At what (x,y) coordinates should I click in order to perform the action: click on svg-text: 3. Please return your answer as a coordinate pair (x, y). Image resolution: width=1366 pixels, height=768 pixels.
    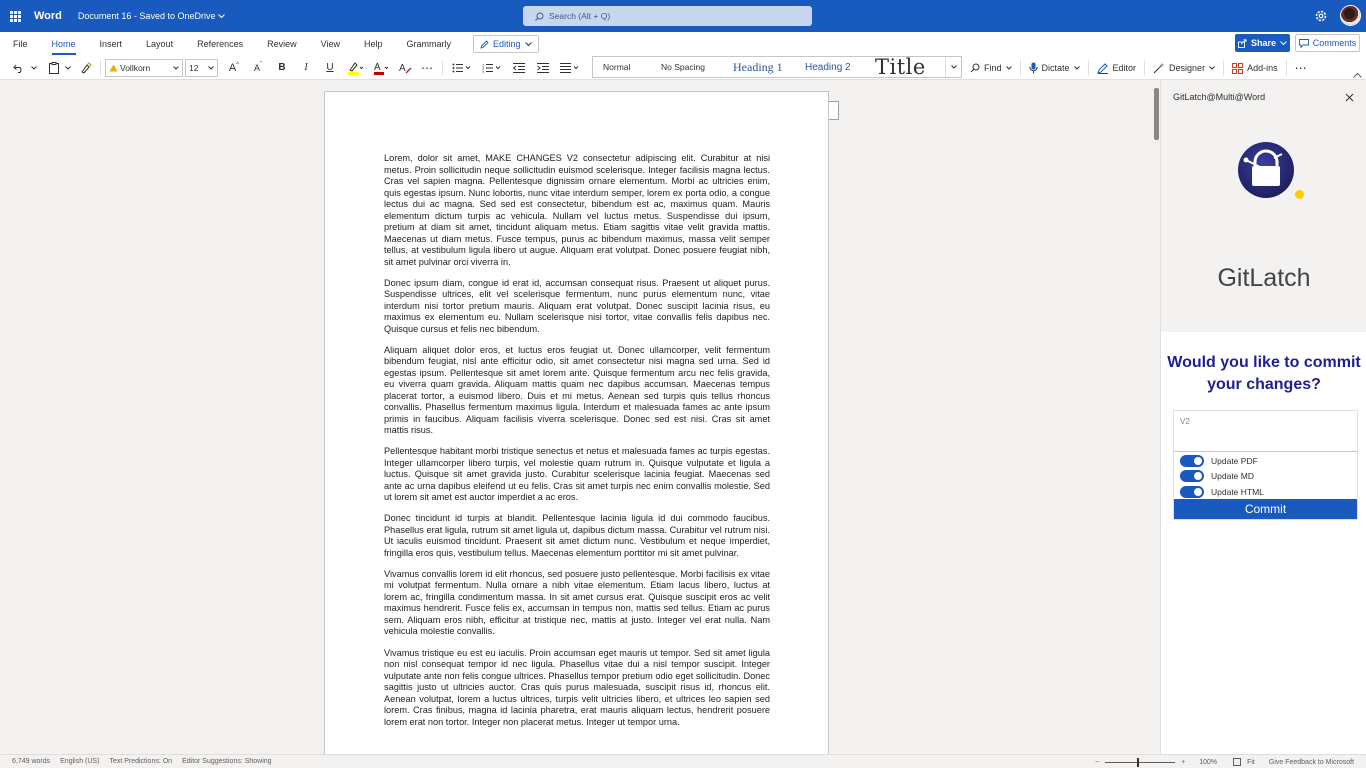
    Looking at the image, I should click on (483, 71).